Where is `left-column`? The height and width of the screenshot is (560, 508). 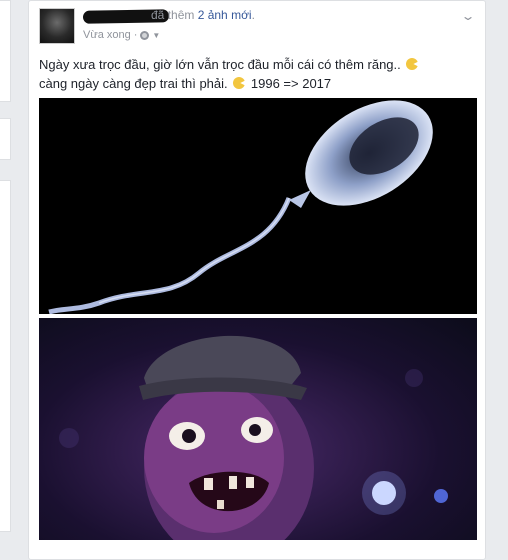 left-column is located at coordinates (6, 269).